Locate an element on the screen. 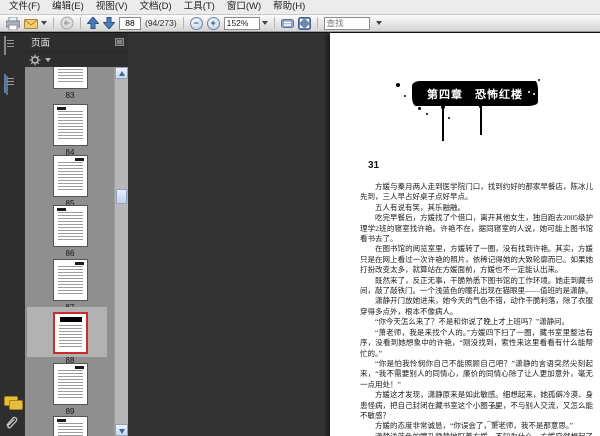 This screenshot has width=600, height=436. menu-tools: 工具(T) is located at coordinates (199, 7).